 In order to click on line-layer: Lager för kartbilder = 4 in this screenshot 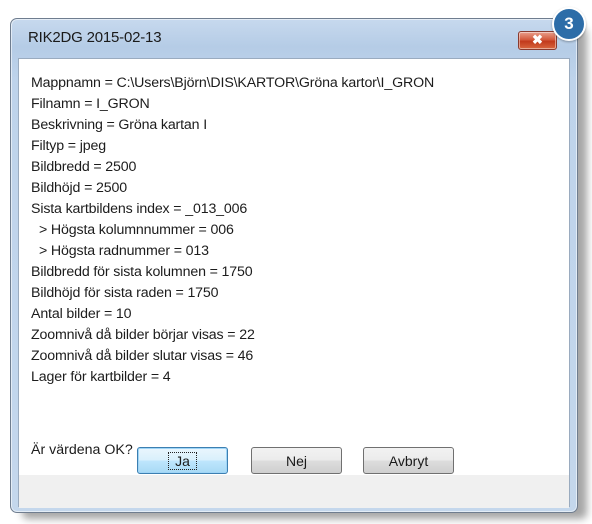, I will do `click(101, 377)`.